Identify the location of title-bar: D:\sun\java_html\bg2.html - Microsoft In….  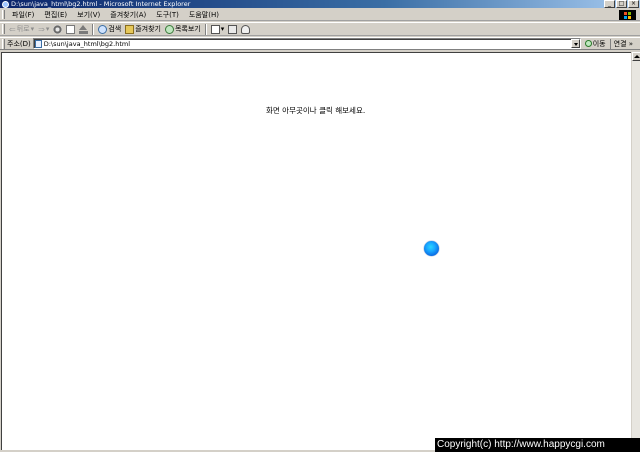
(320, 4).